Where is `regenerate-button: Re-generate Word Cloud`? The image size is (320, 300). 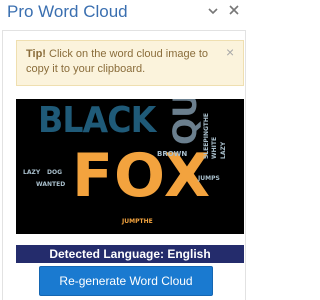
regenerate-button: Re-generate Word Cloud is located at coordinates (126, 281).